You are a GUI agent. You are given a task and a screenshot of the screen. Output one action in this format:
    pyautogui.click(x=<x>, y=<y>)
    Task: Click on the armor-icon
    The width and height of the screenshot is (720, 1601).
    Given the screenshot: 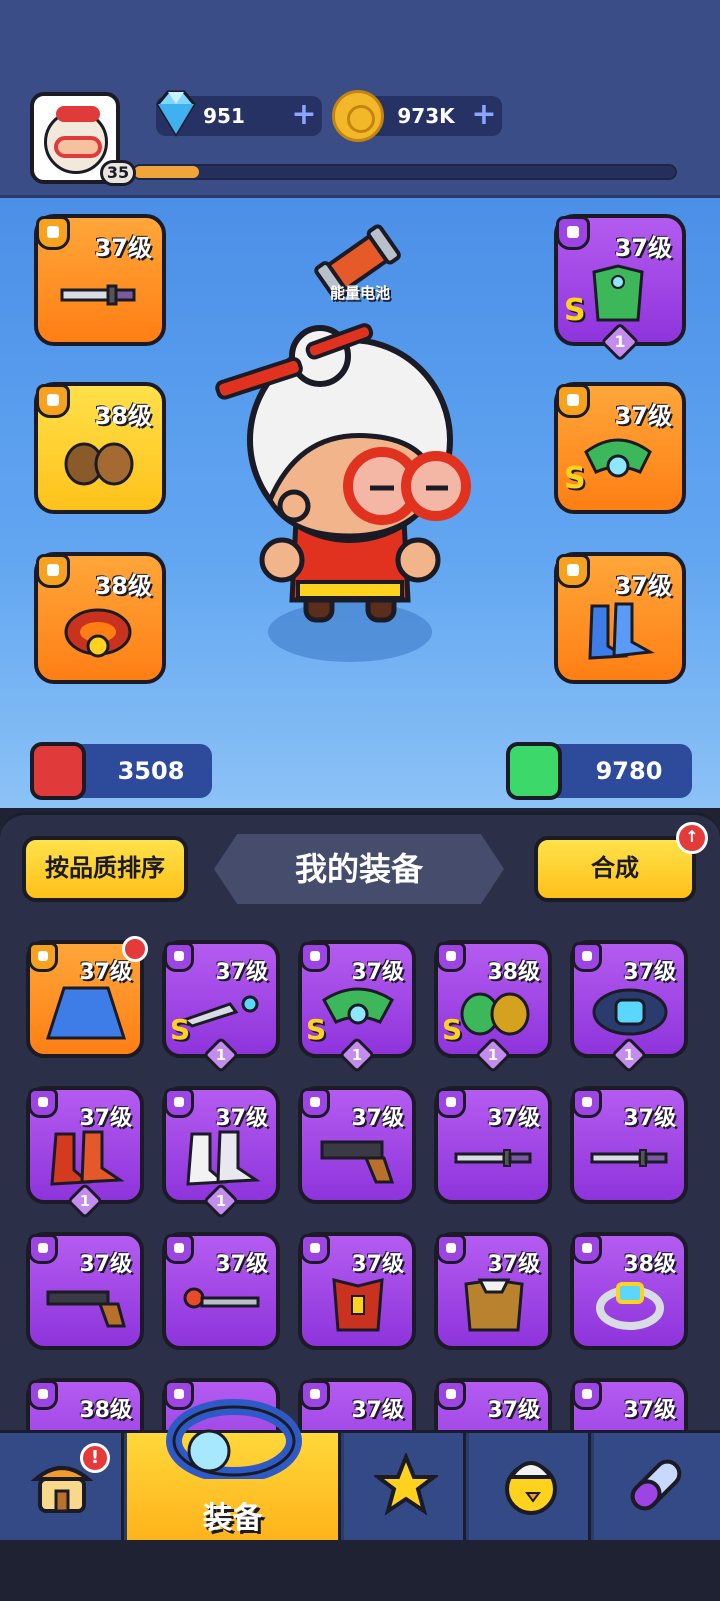 What is the action you would take?
    pyautogui.click(x=618, y=293)
    